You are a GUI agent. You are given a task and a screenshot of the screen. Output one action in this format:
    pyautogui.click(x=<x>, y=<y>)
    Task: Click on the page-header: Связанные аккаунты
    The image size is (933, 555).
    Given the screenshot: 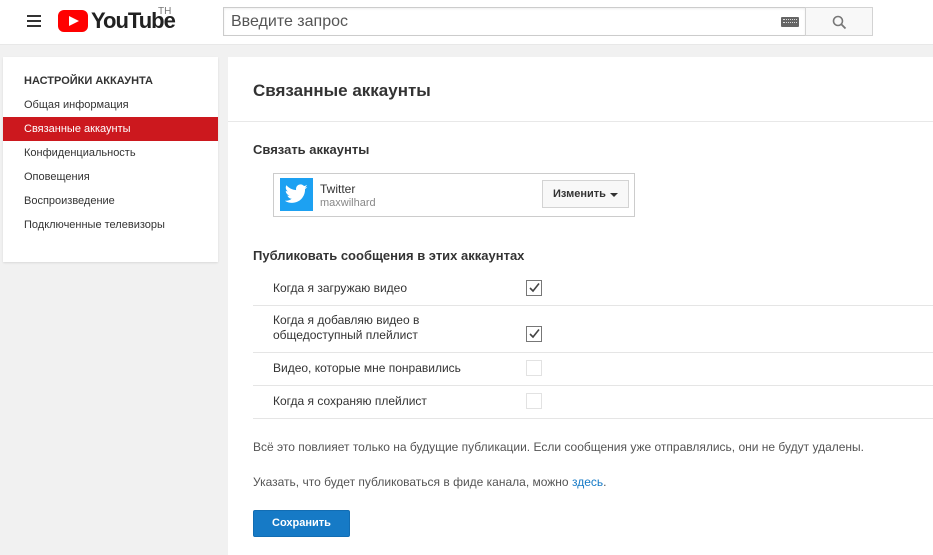 What is the action you would take?
    pyautogui.click(x=580, y=89)
    